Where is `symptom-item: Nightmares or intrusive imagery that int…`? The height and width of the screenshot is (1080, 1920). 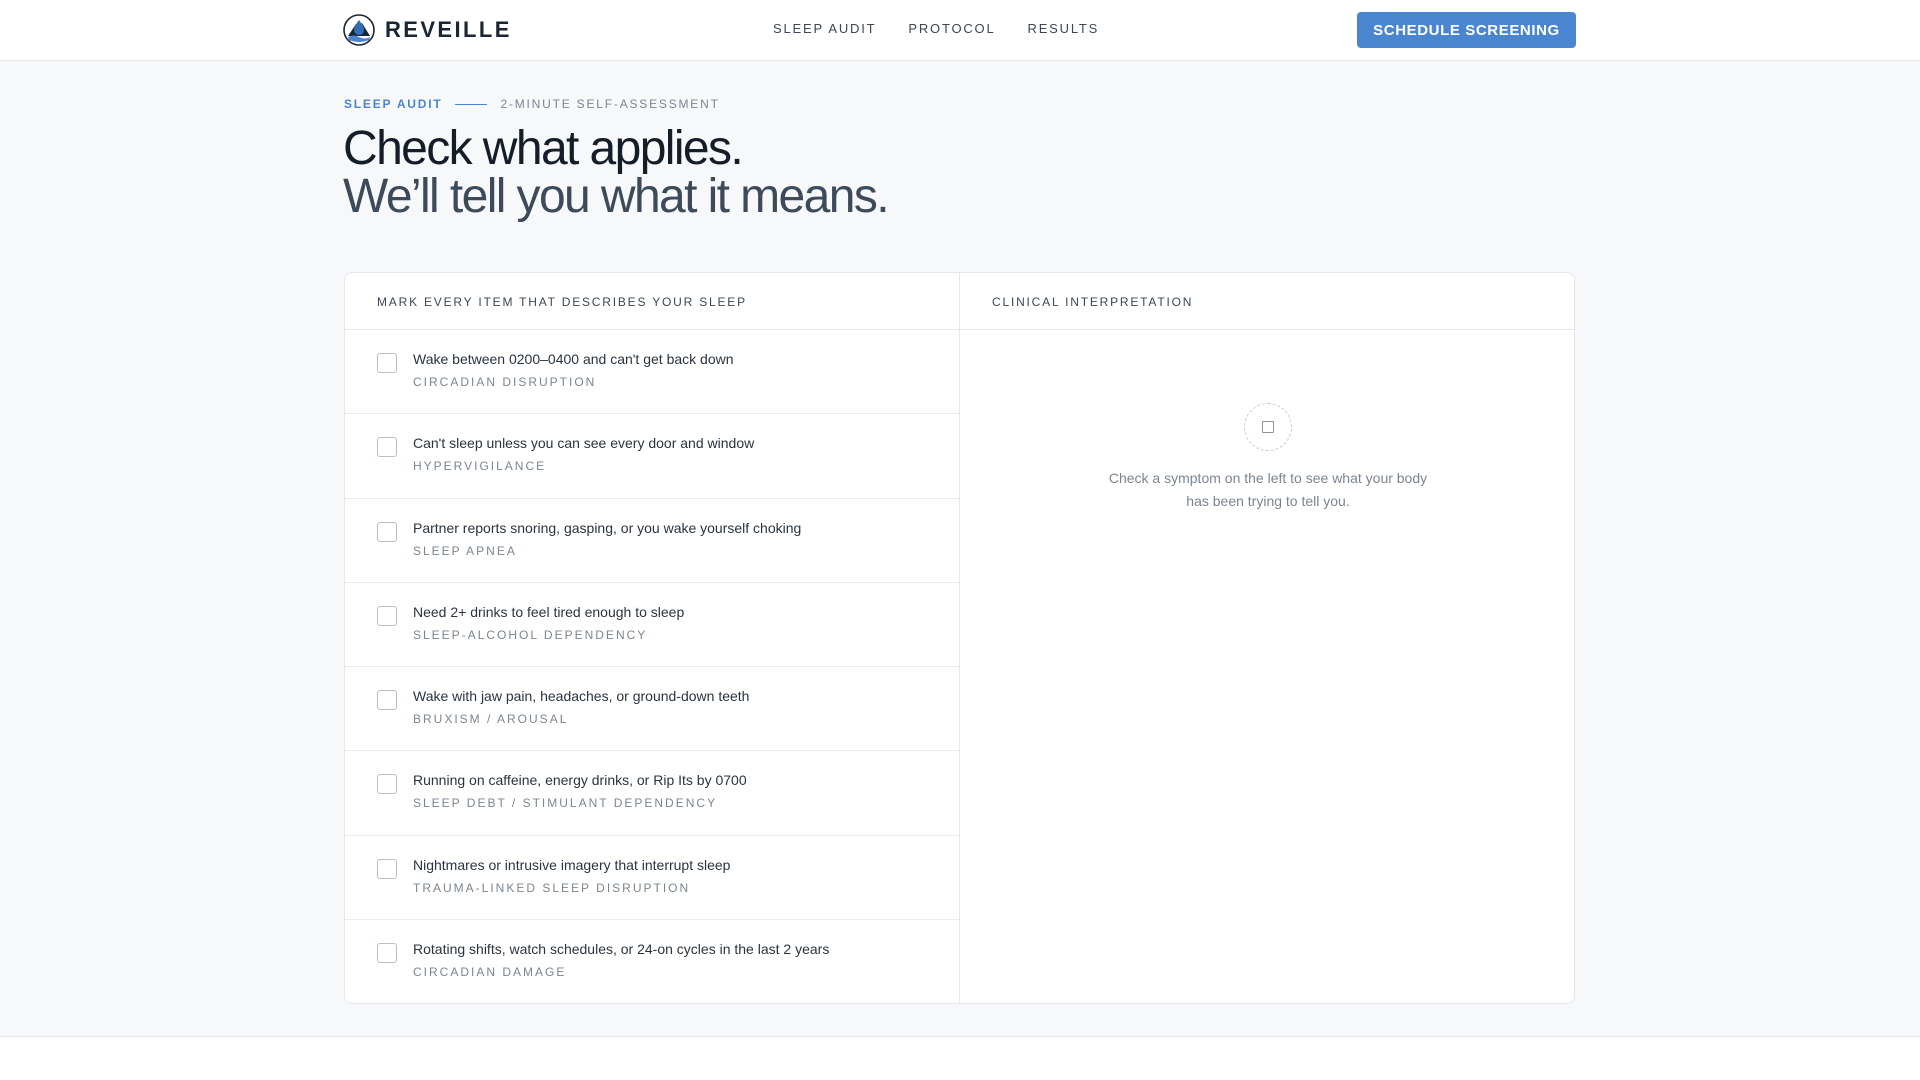
symptom-item: Nightmares or intrusive imagery that int… is located at coordinates (652, 878).